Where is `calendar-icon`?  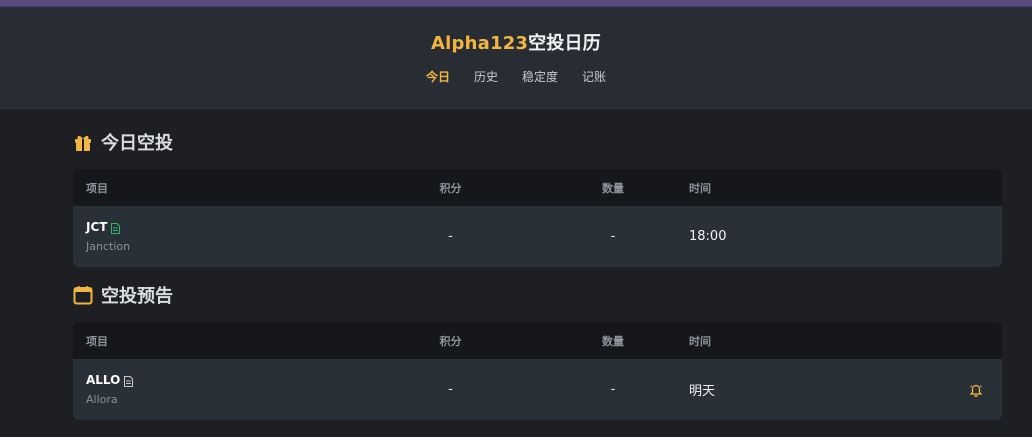 calendar-icon is located at coordinates (83, 295).